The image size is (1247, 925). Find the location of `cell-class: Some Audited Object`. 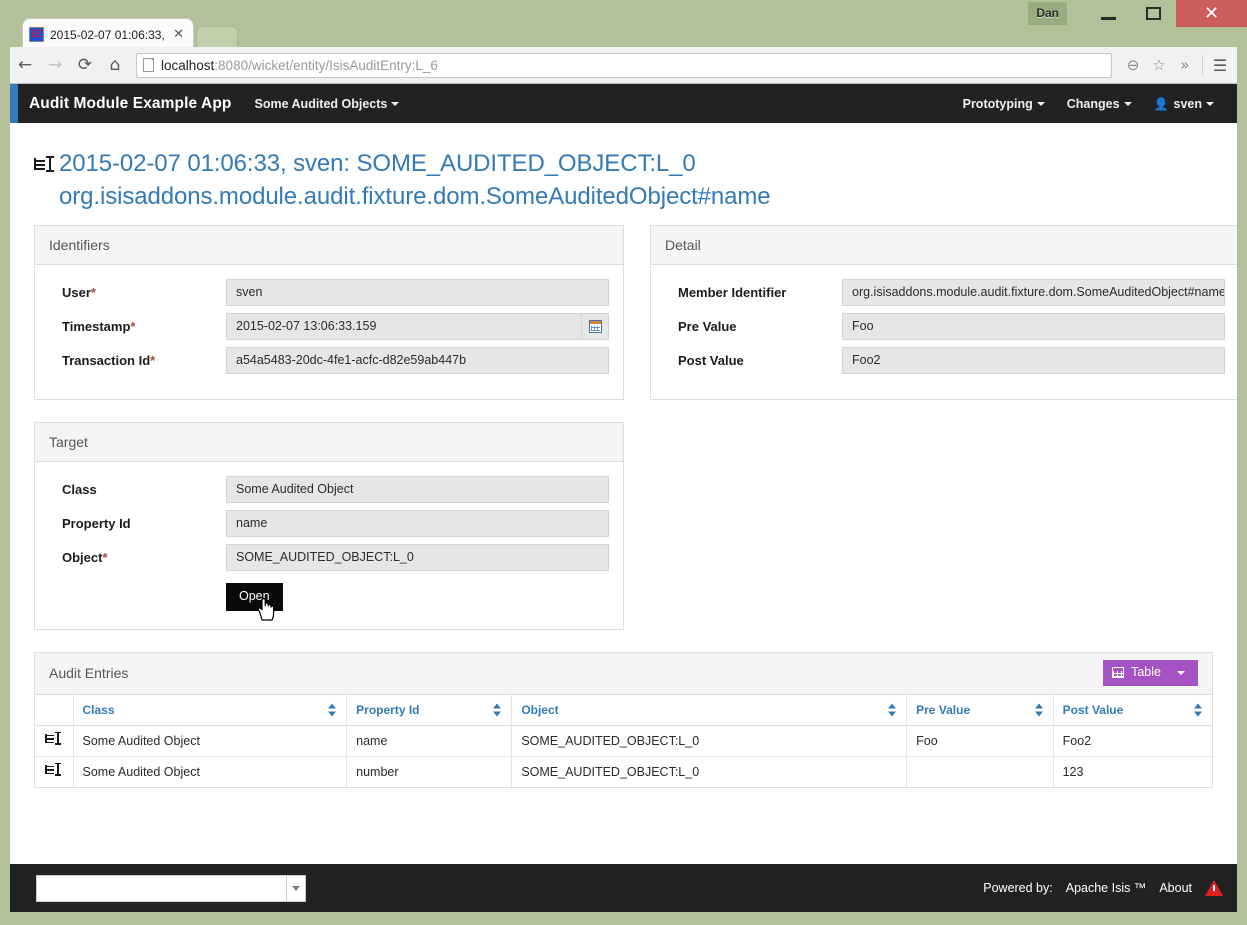

cell-class: Some Audited Object is located at coordinates (209, 771).